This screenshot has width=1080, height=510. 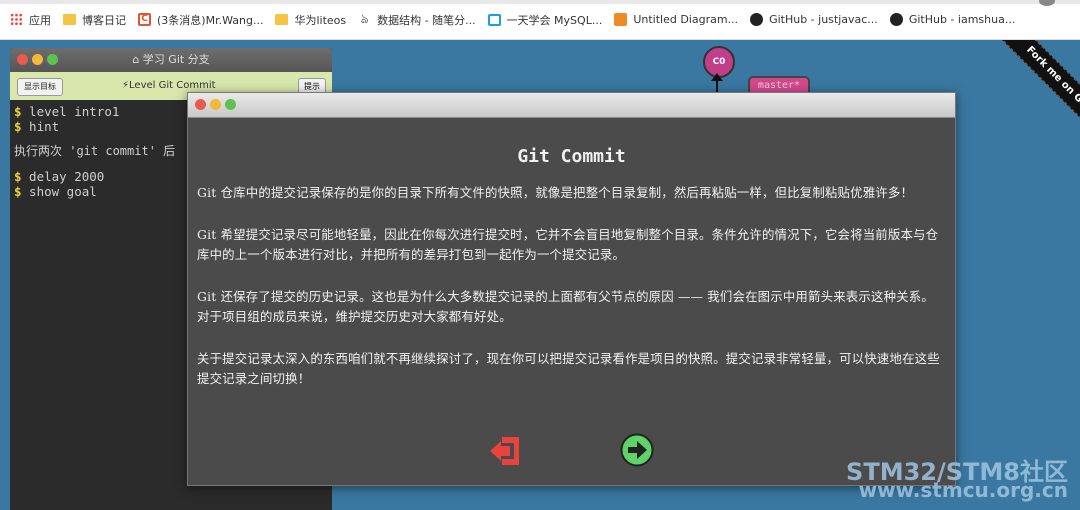 I want to click on bookmark-label: 华为liteos, so click(x=320, y=20).